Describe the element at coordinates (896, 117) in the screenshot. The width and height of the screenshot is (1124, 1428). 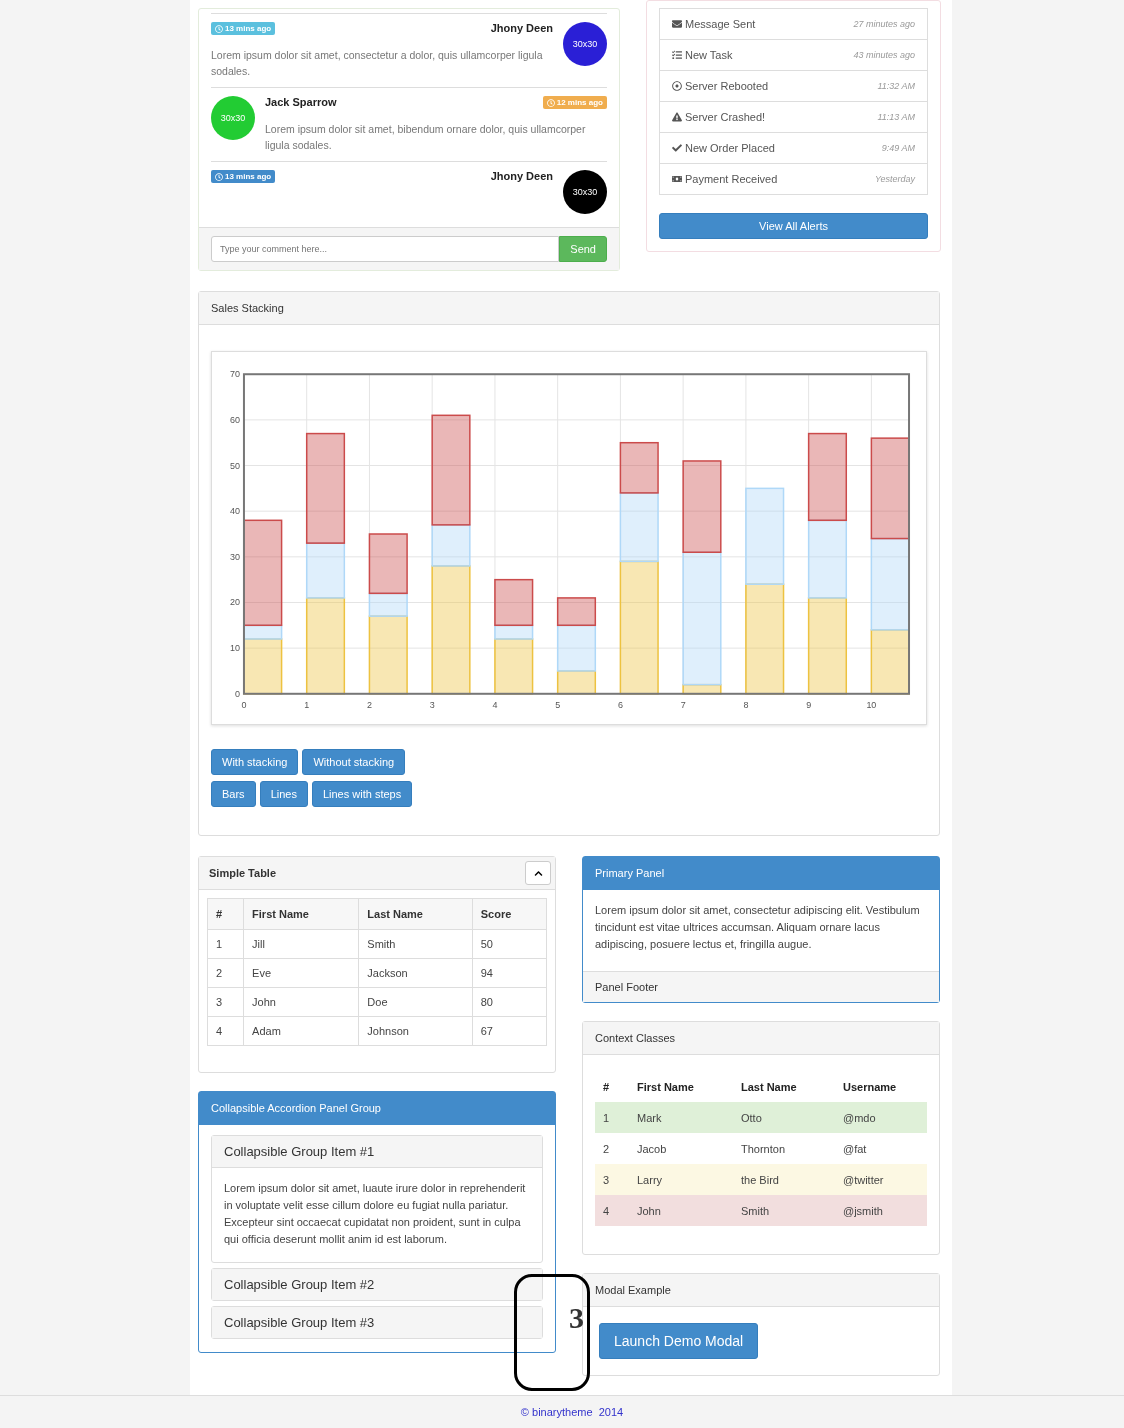
I see `alert-time: 11:13 AM` at that location.